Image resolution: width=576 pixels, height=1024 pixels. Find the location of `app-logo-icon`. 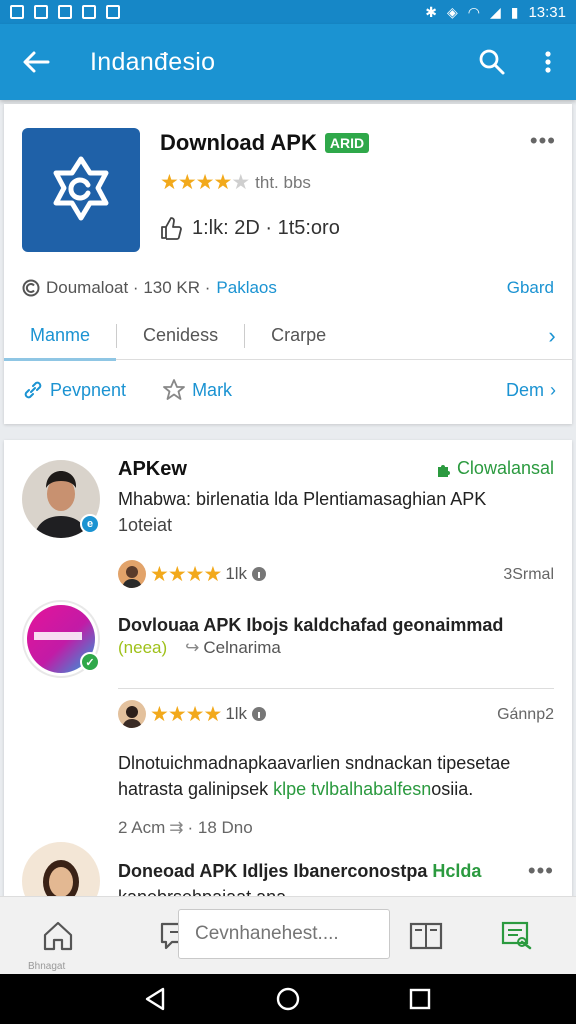

app-logo-icon is located at coordinates (81, 188).